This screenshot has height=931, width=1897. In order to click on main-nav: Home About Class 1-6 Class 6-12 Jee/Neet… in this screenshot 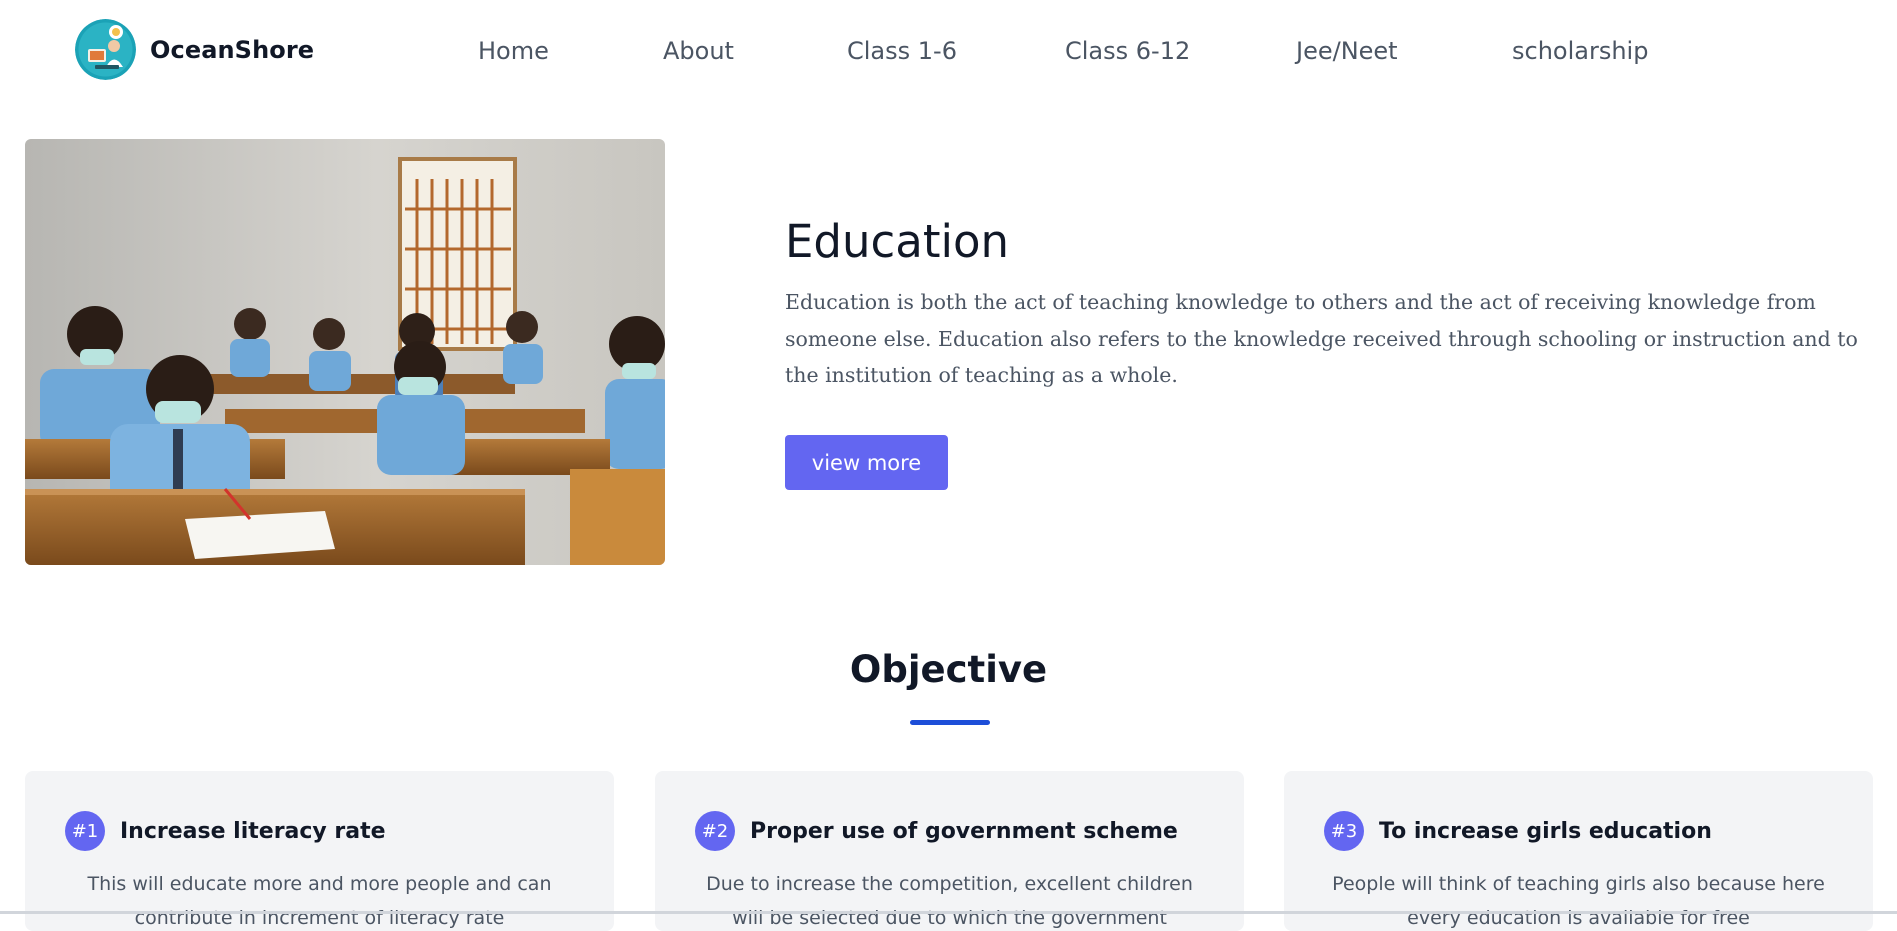, I will do `click(948, 51)`.